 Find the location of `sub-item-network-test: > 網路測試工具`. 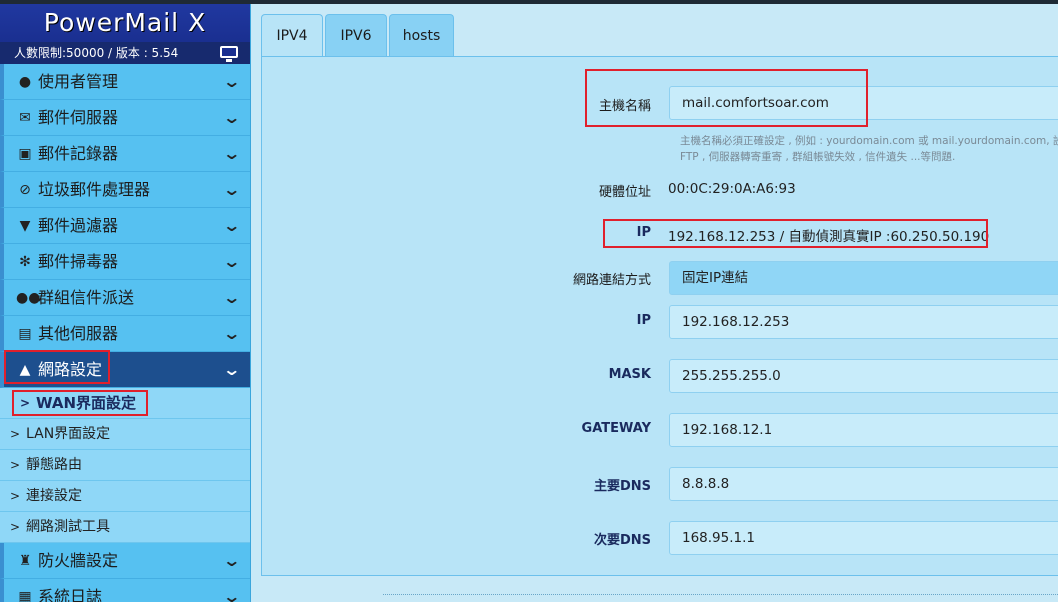

sub-item-network-test: > 網路測試工具 is located at coordinates (125, 527).